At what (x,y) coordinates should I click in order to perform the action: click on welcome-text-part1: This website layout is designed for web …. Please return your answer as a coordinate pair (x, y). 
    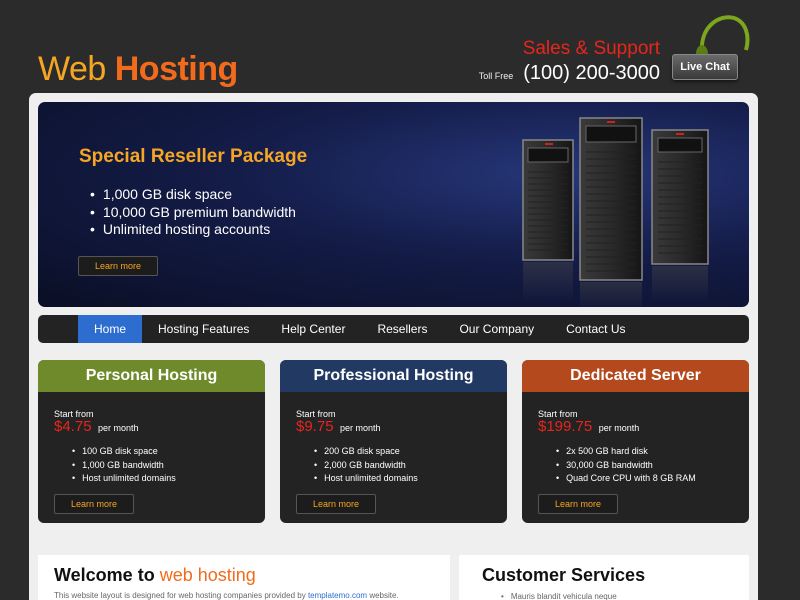
    Looking at the image, I should click on (180, 595).